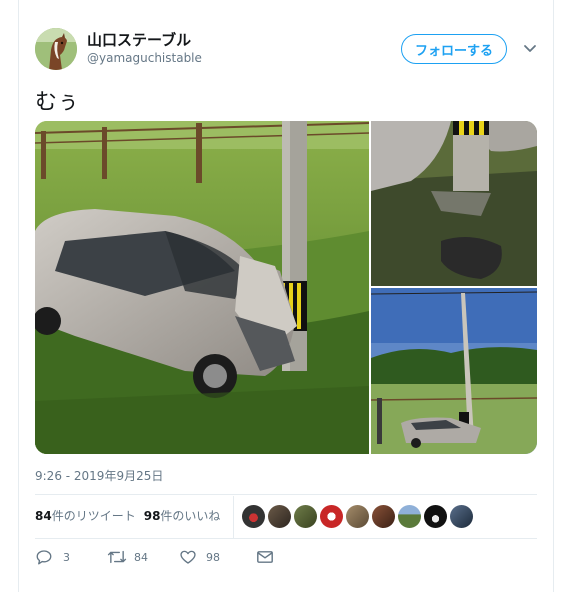 The image size is (572, 592). What do you see at coordinates (44, 557) in the screenshot?
I see `reply-icon` at bounding box center [44, 557].